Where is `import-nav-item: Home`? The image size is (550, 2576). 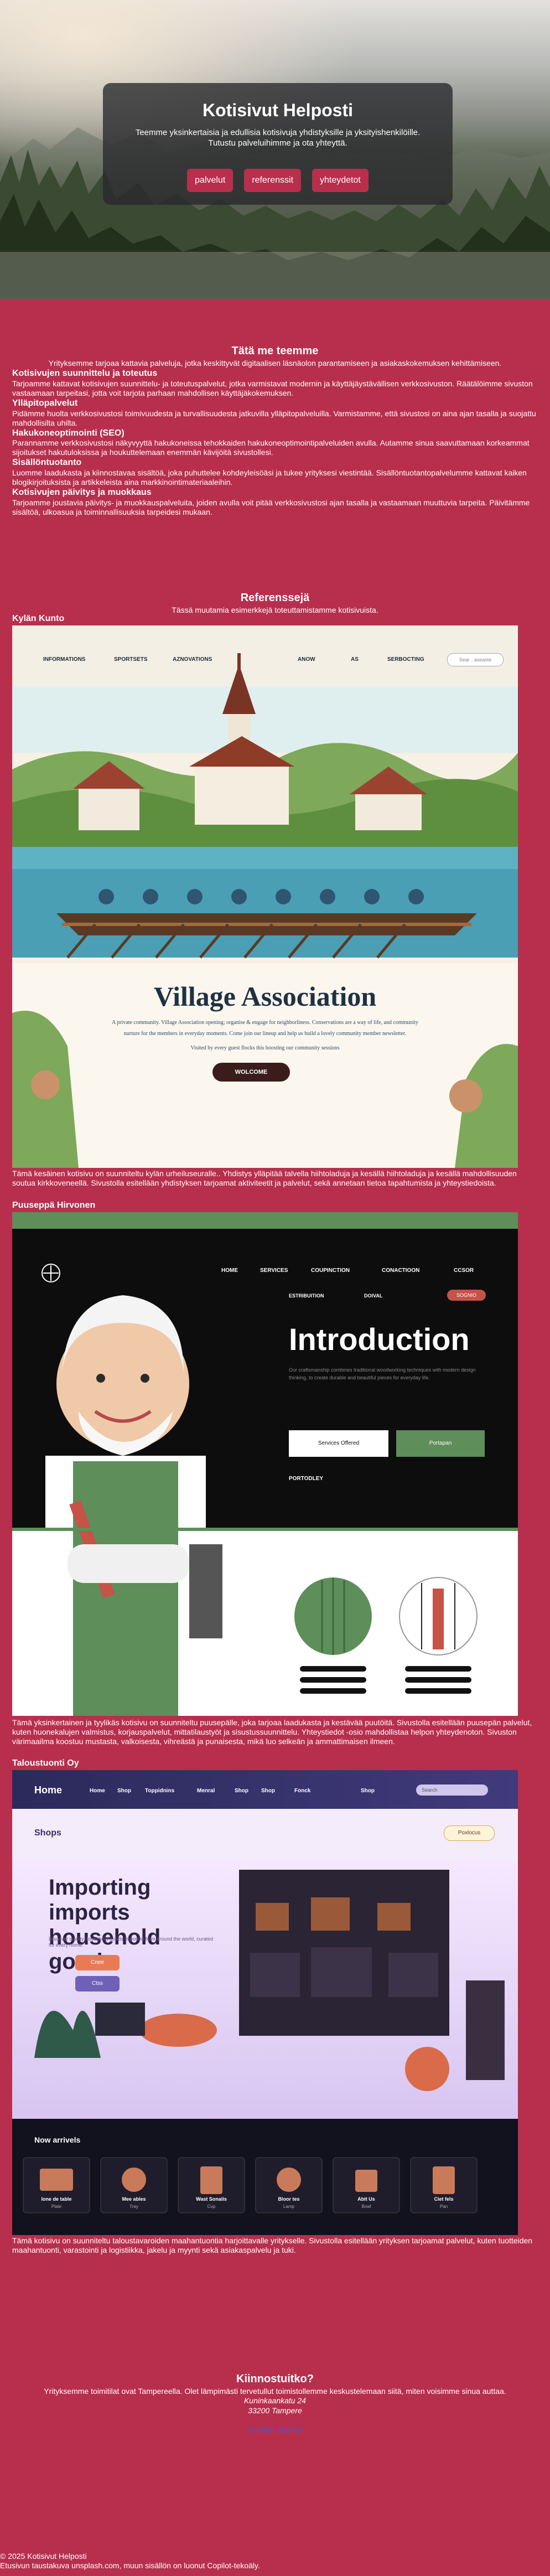 import-nav-item: Home is located at coordinates (97, 1791).